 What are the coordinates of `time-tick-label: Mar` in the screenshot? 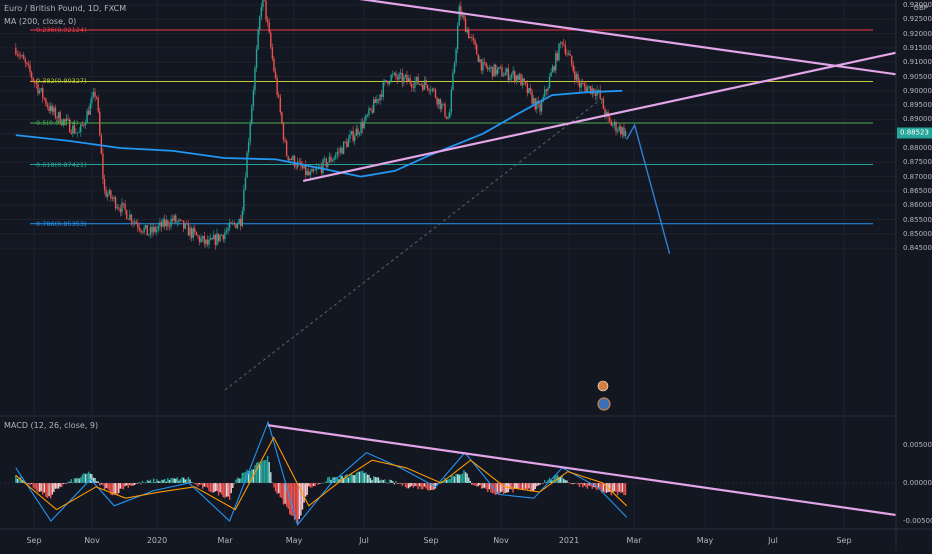 It's located at (224, 540).